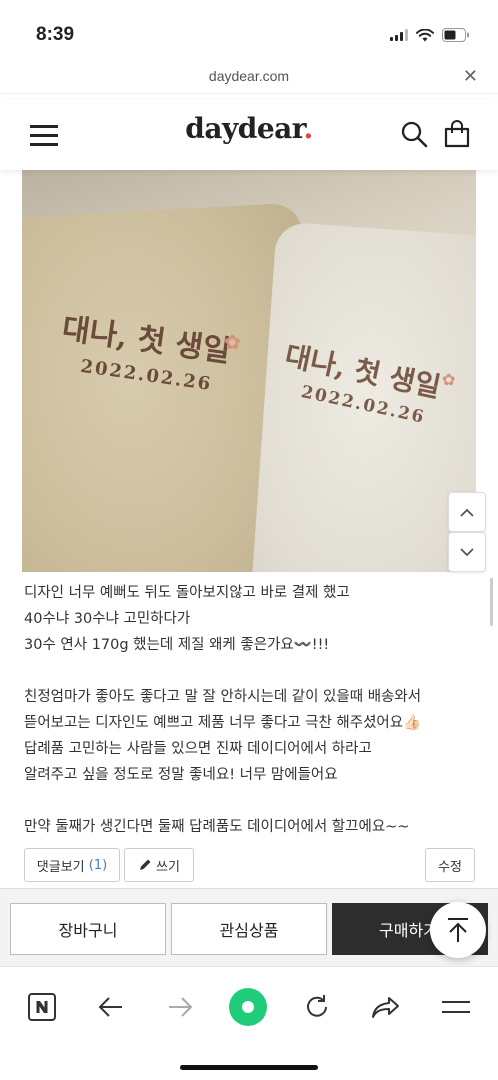 The height and width of the screenshot is (1080, 498). What do you see at coordinates (249, 1067) in the screenshot?
I see `home-indicator` at bounding box center [249, 1067].